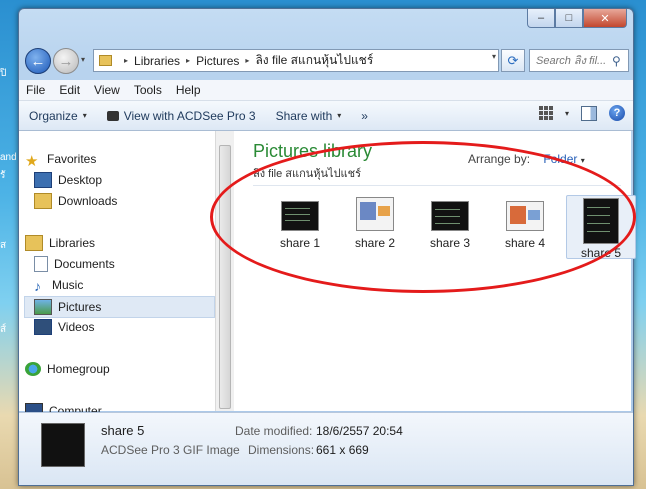 The height and width of the screenshot is (489, 646). What do you see at coordinates (589, 113) in the screenshot?
I see `preview-pane-icon` at bounding box center [589, 113].